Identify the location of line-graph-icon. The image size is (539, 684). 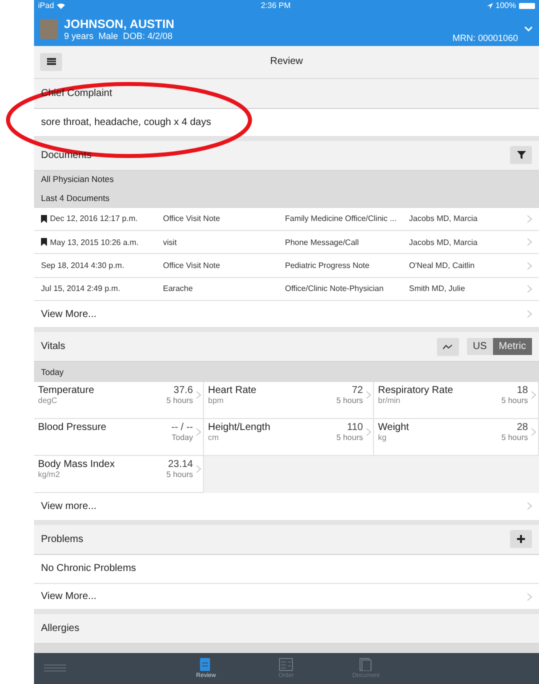
(447, 347).